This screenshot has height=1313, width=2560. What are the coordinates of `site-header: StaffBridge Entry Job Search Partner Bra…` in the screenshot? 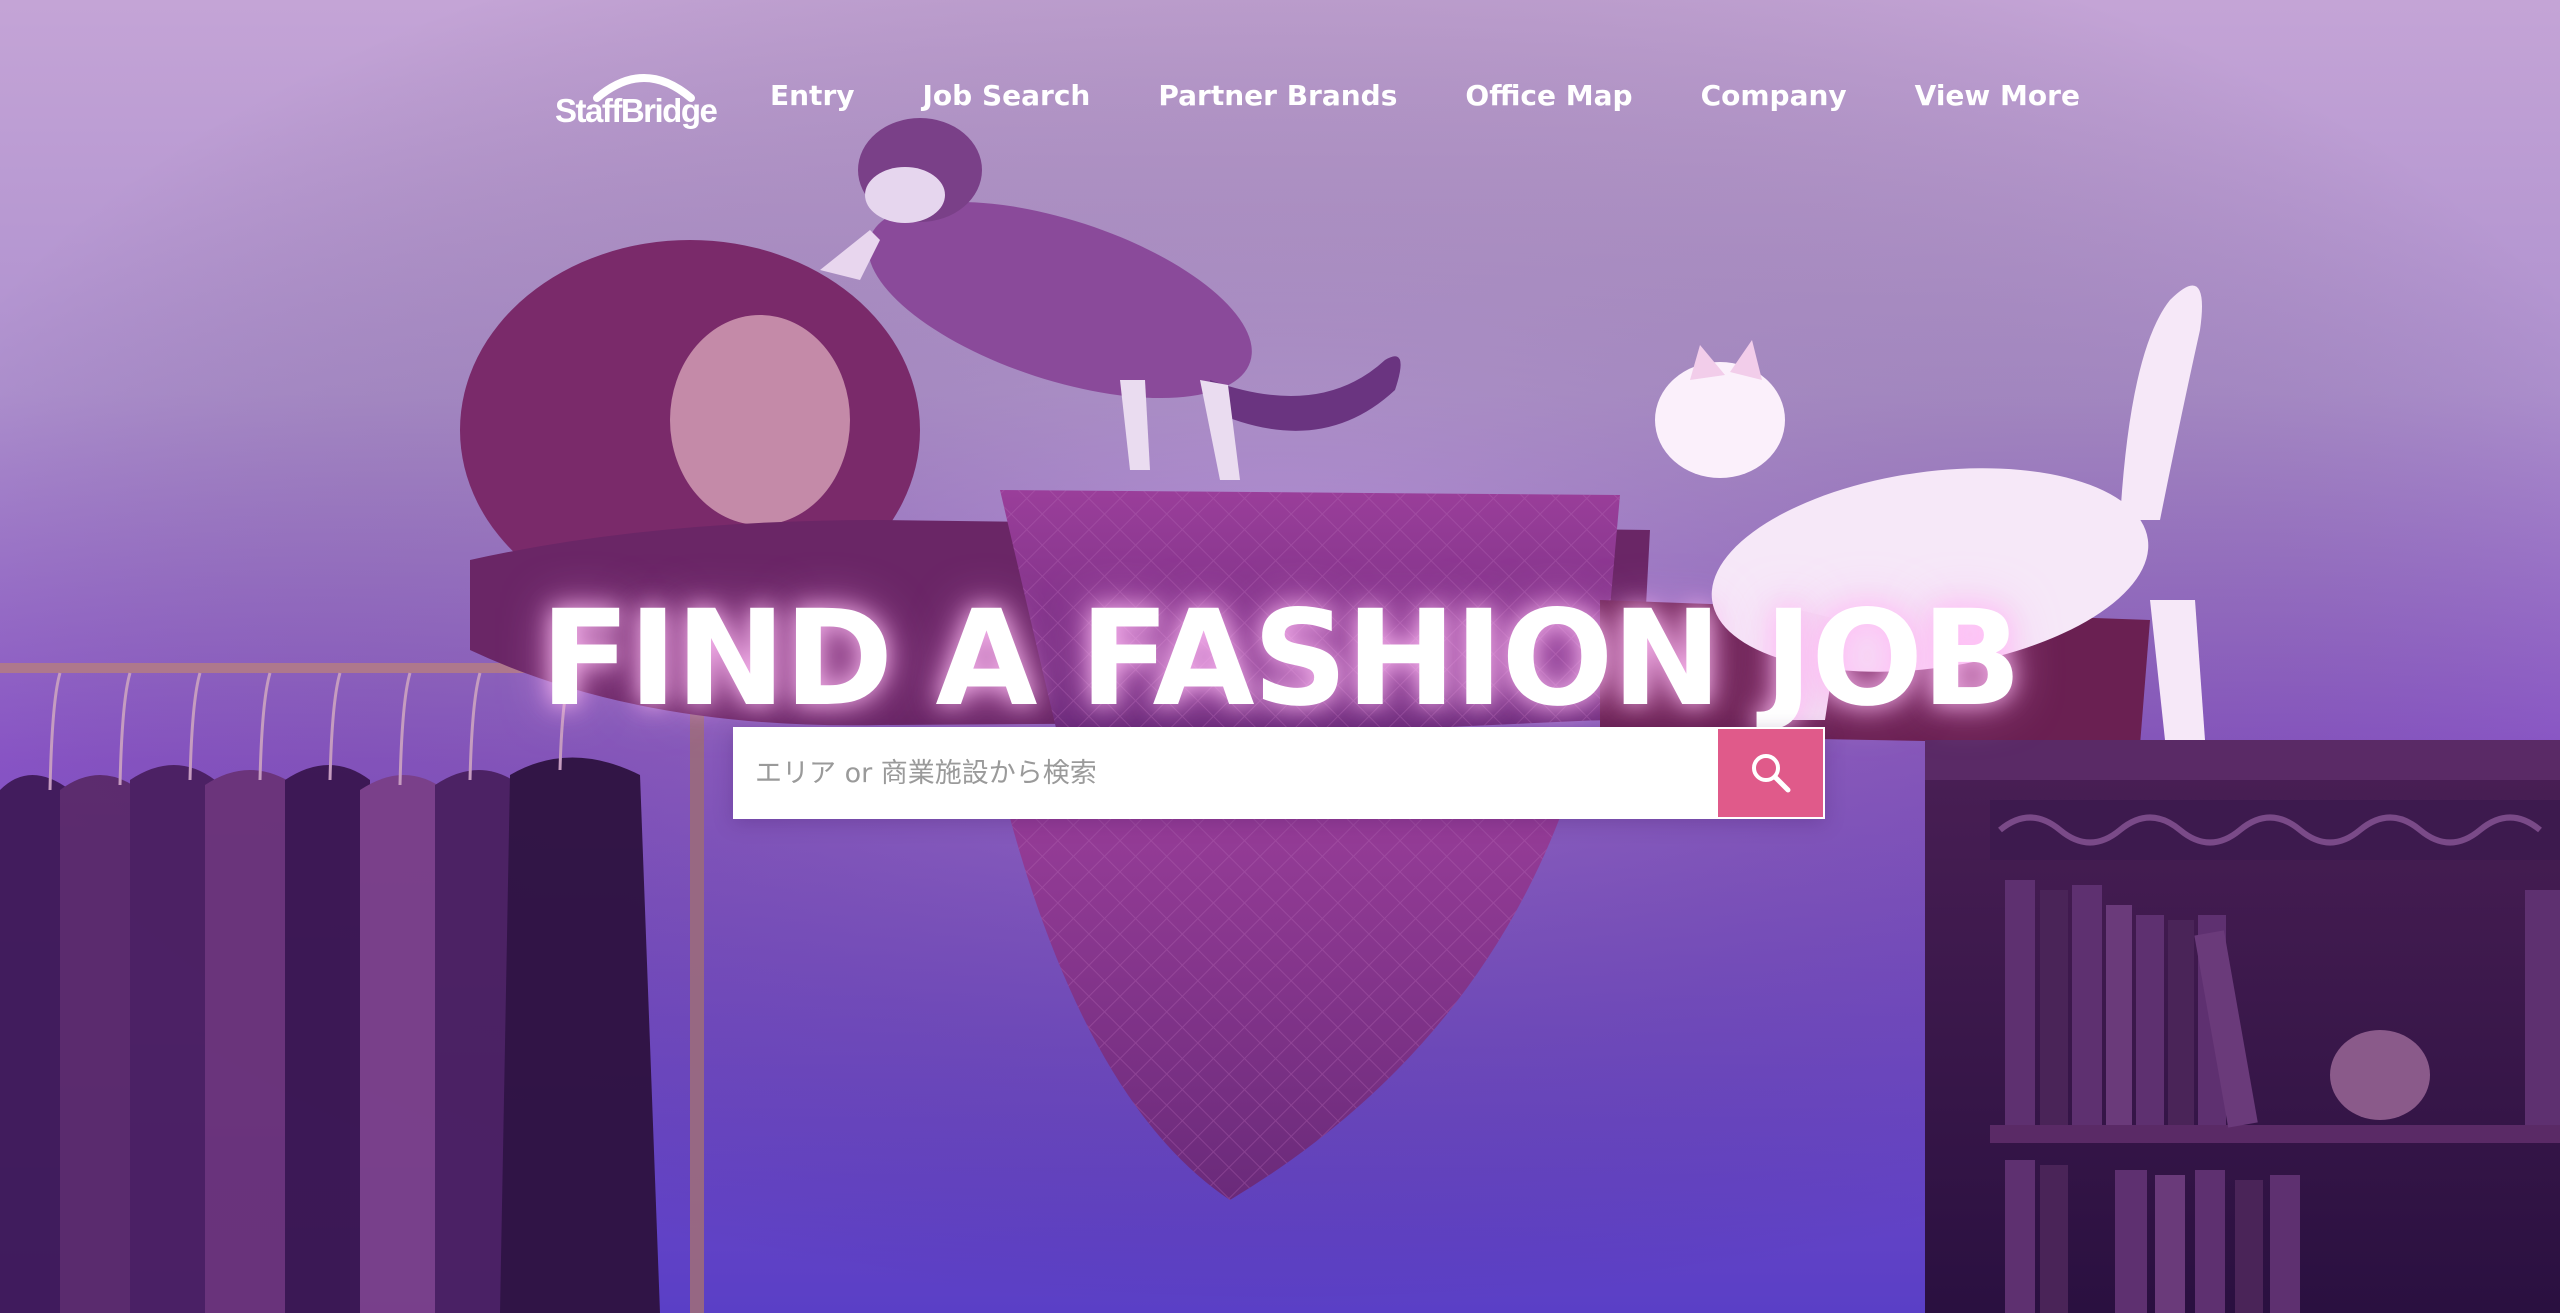 It's located at (1317, 95).